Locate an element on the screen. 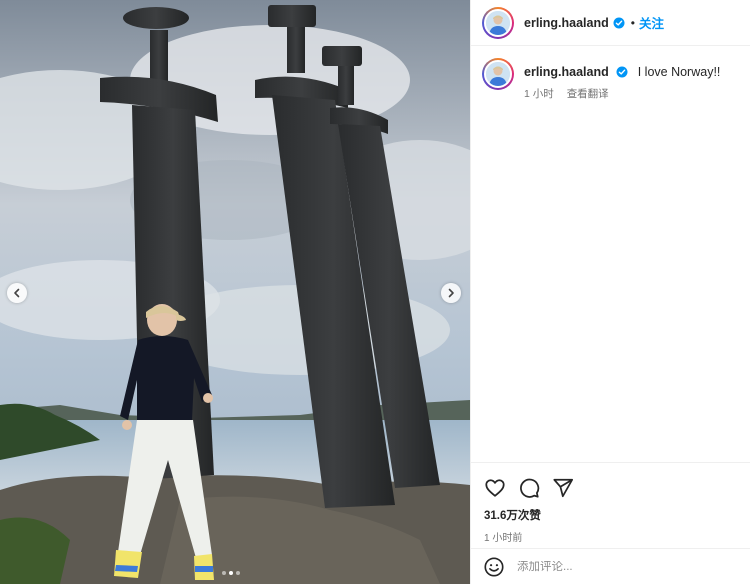  post-actions-section: 31.6万次赞 1 小时前 is located at coordinates (610, 503).